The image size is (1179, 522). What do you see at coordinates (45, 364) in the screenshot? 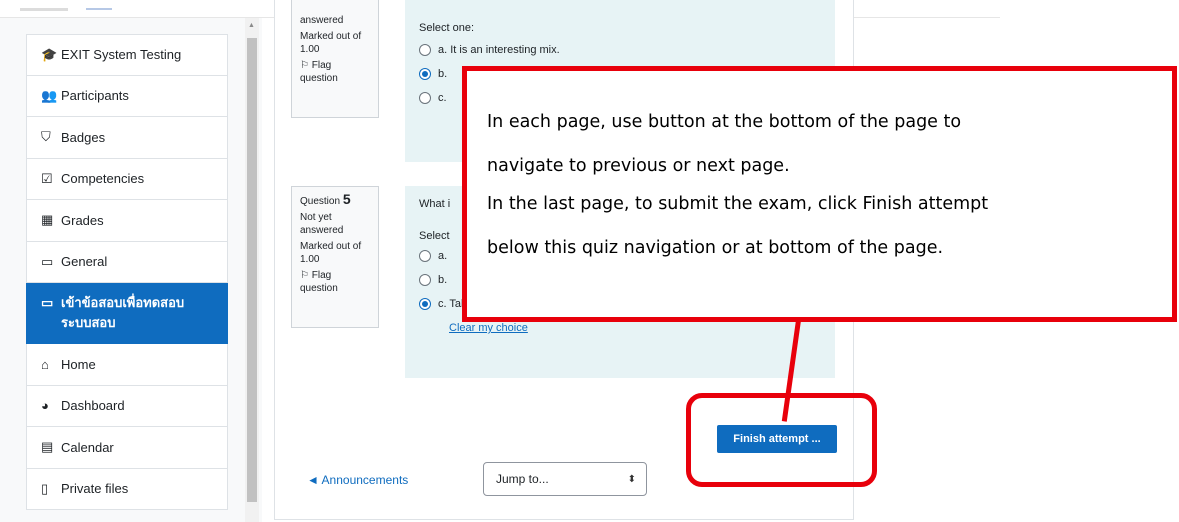
I see `home-icon: ⌂` at bounding box center [45, 364].